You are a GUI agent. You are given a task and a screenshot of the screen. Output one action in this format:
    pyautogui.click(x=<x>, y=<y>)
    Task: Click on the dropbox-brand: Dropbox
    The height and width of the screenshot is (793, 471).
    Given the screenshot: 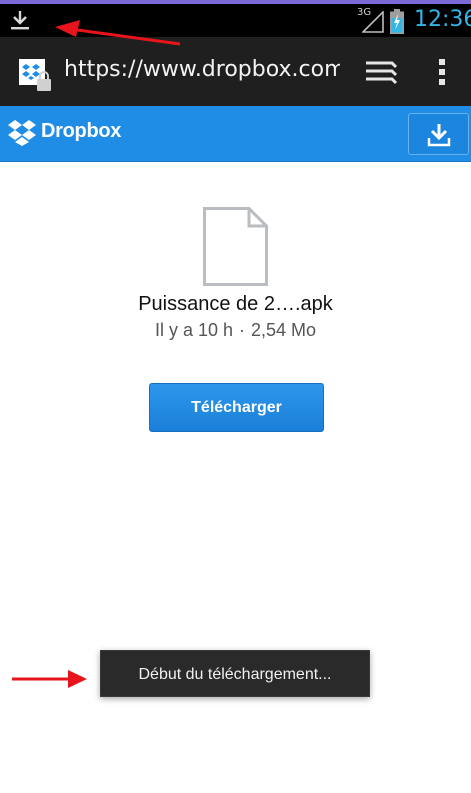 What is the action you would take?
    pyautogui.click(x=81, y=131)
    